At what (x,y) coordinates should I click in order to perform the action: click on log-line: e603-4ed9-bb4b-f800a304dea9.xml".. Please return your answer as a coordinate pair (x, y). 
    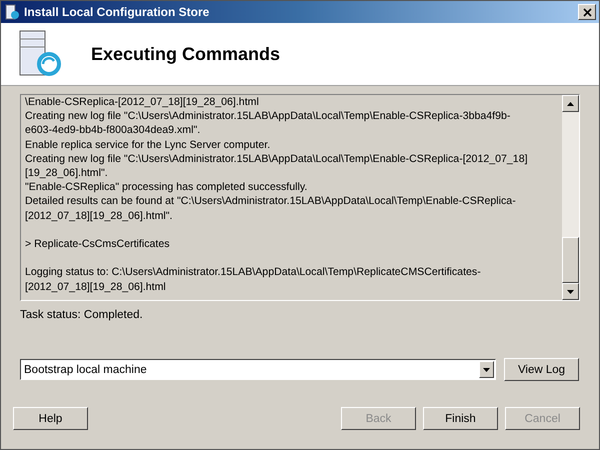
    Looking at the image, I should click on (113, 130).